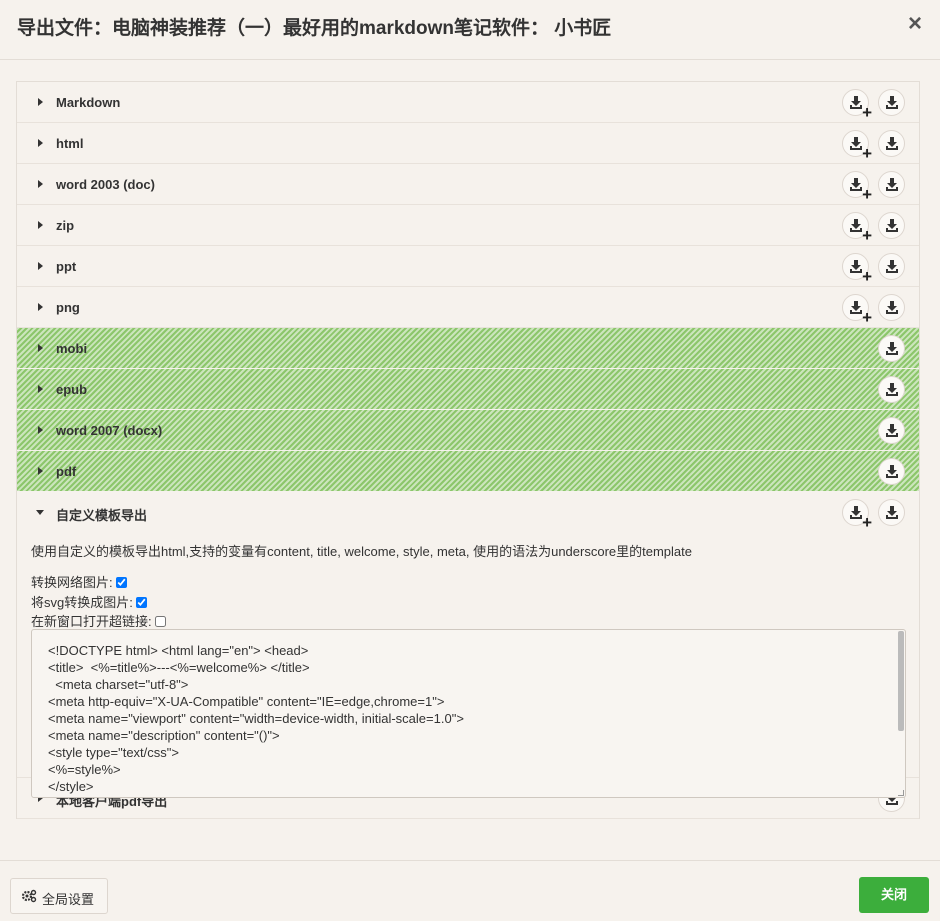 The image size is (940, 921). Describe the element at coordinates (72, 348) in the screenshot. I see `format-label: mobi` at that location.